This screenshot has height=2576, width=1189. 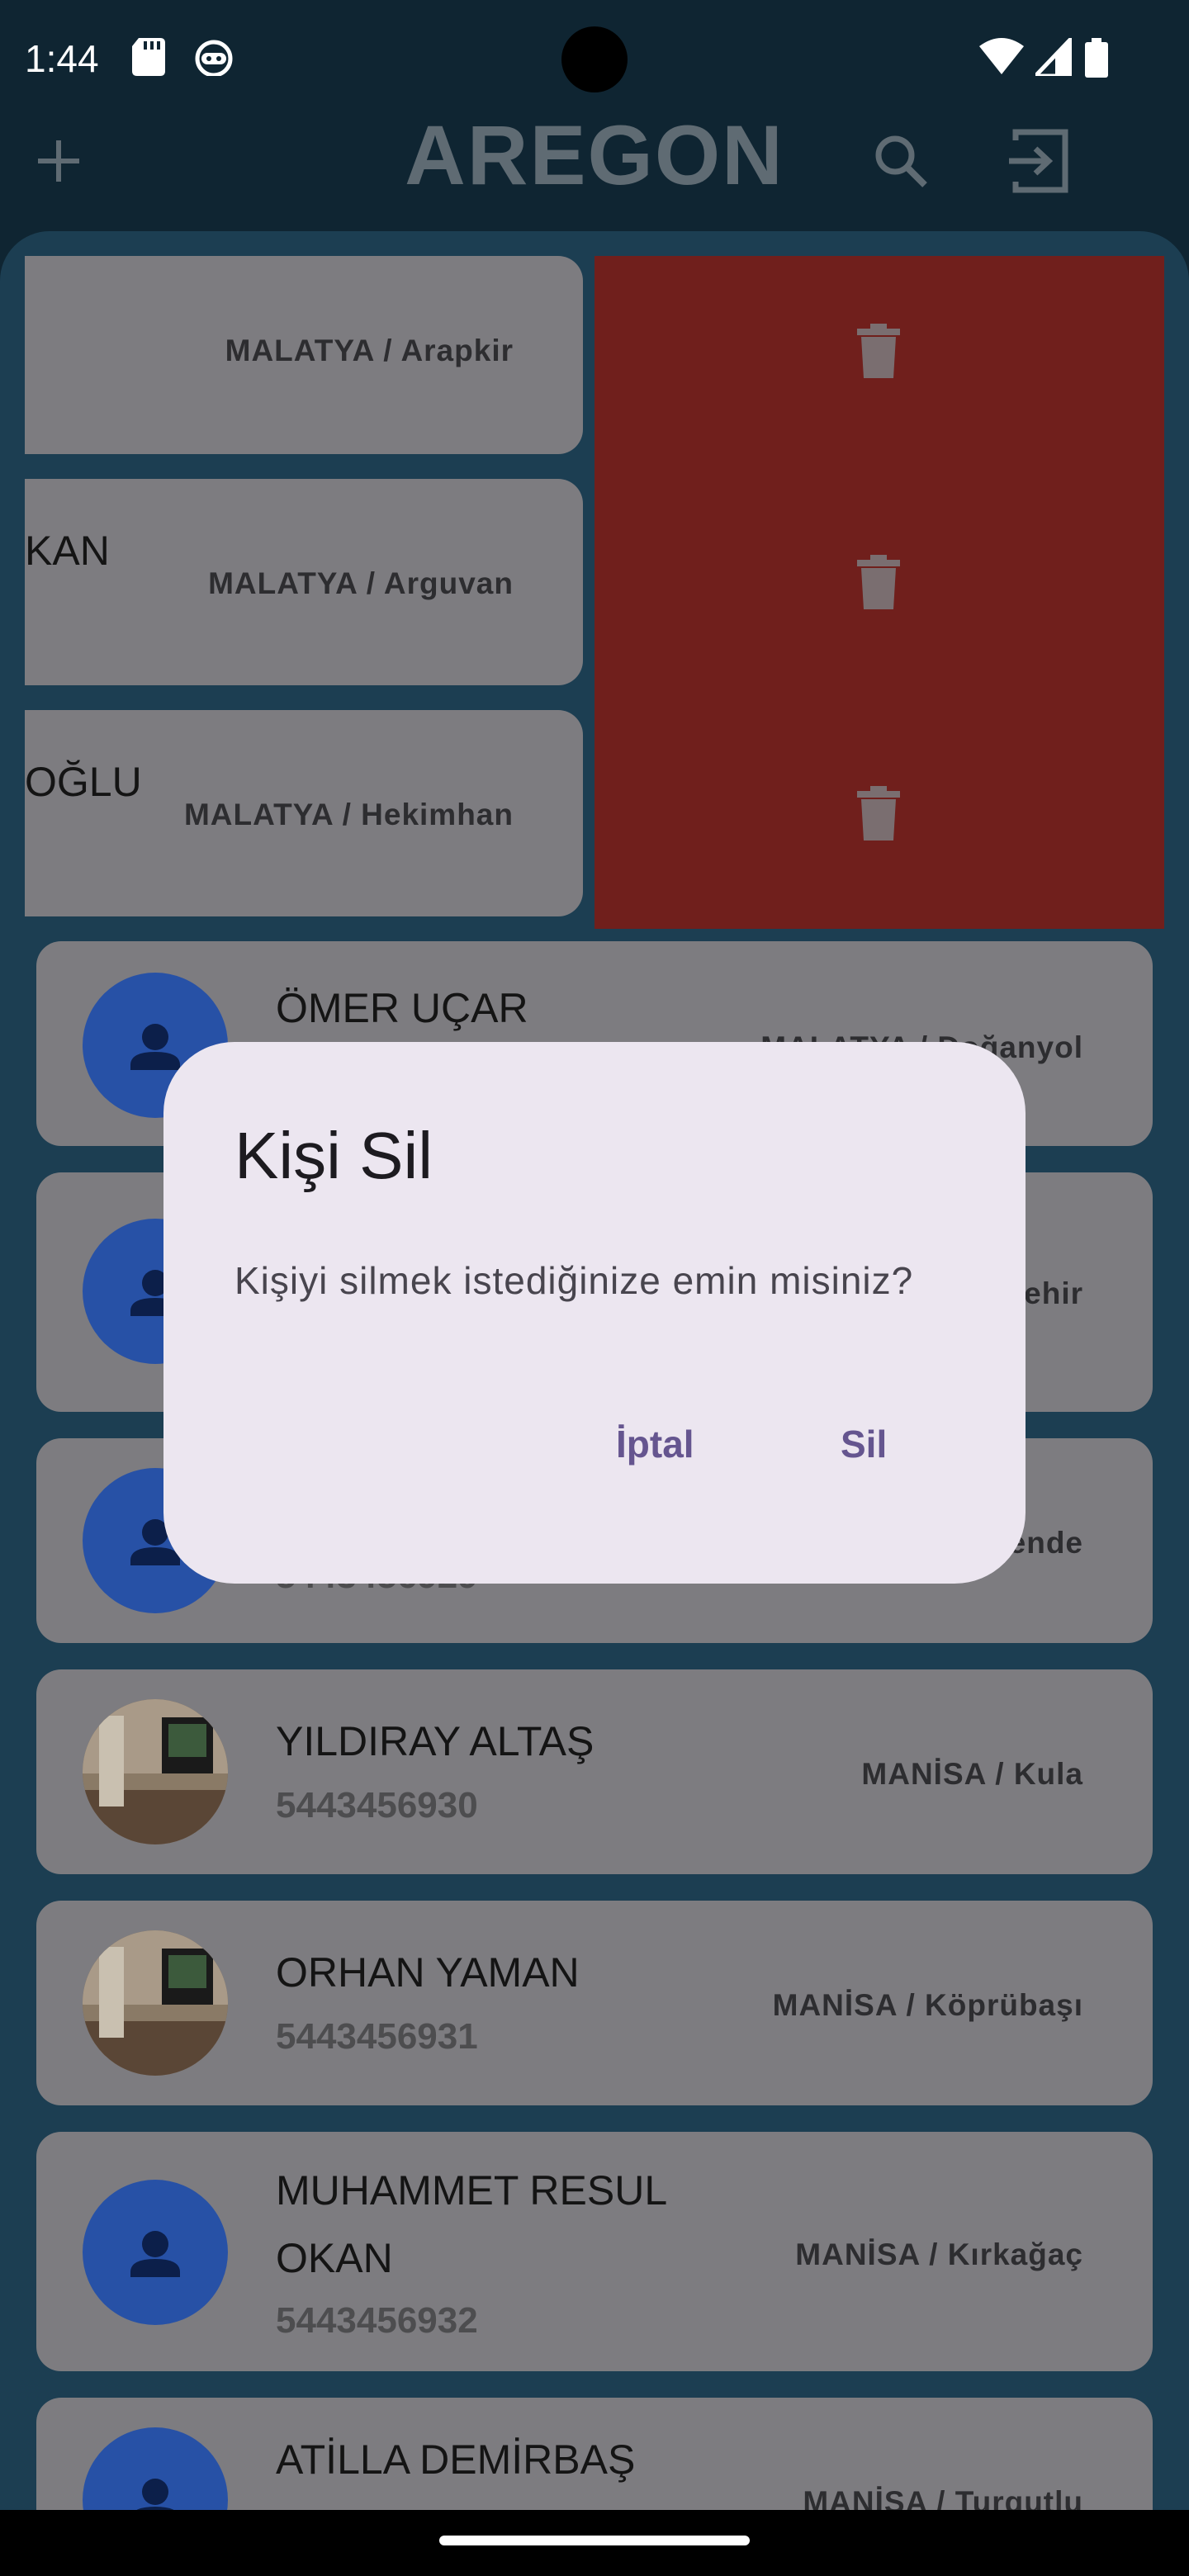 What do you see at coordinates (1001, 56) in the screenshot?
I see `wifi-icon` at bounding box center [1001, 56].